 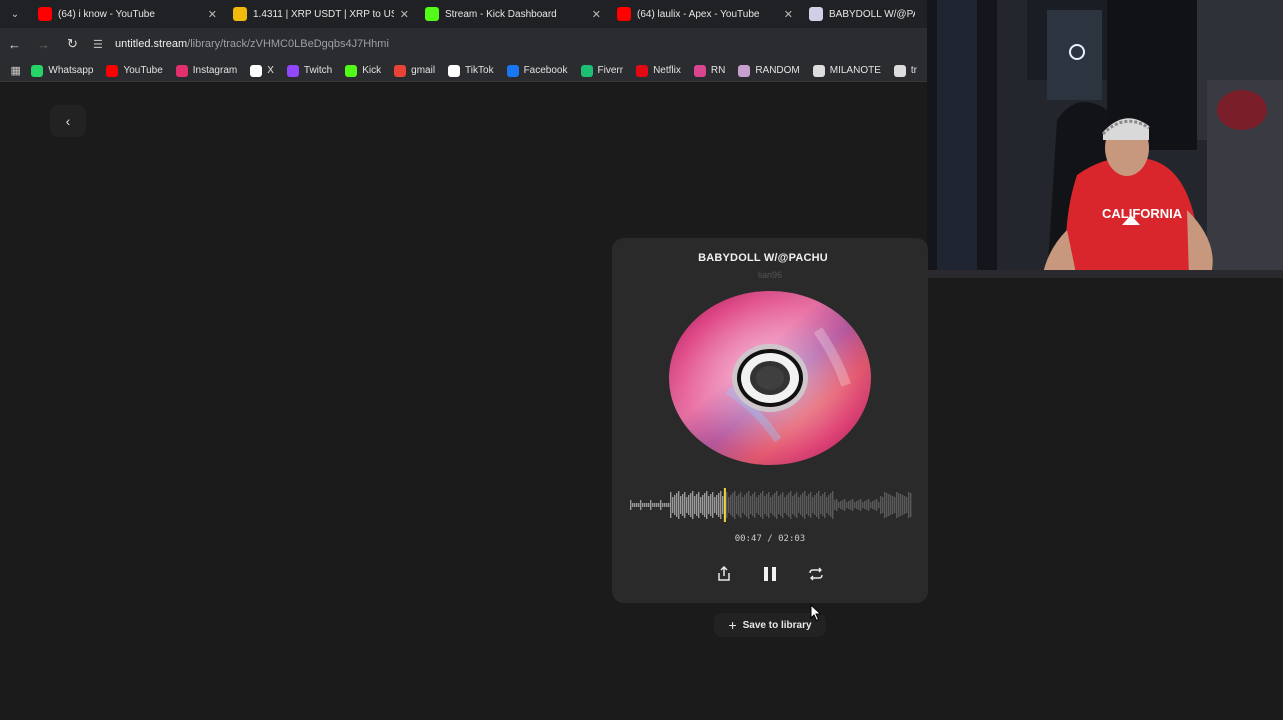 I want to click on tab-search-chevron-icon: ⌄, so click(x=15, y=14).